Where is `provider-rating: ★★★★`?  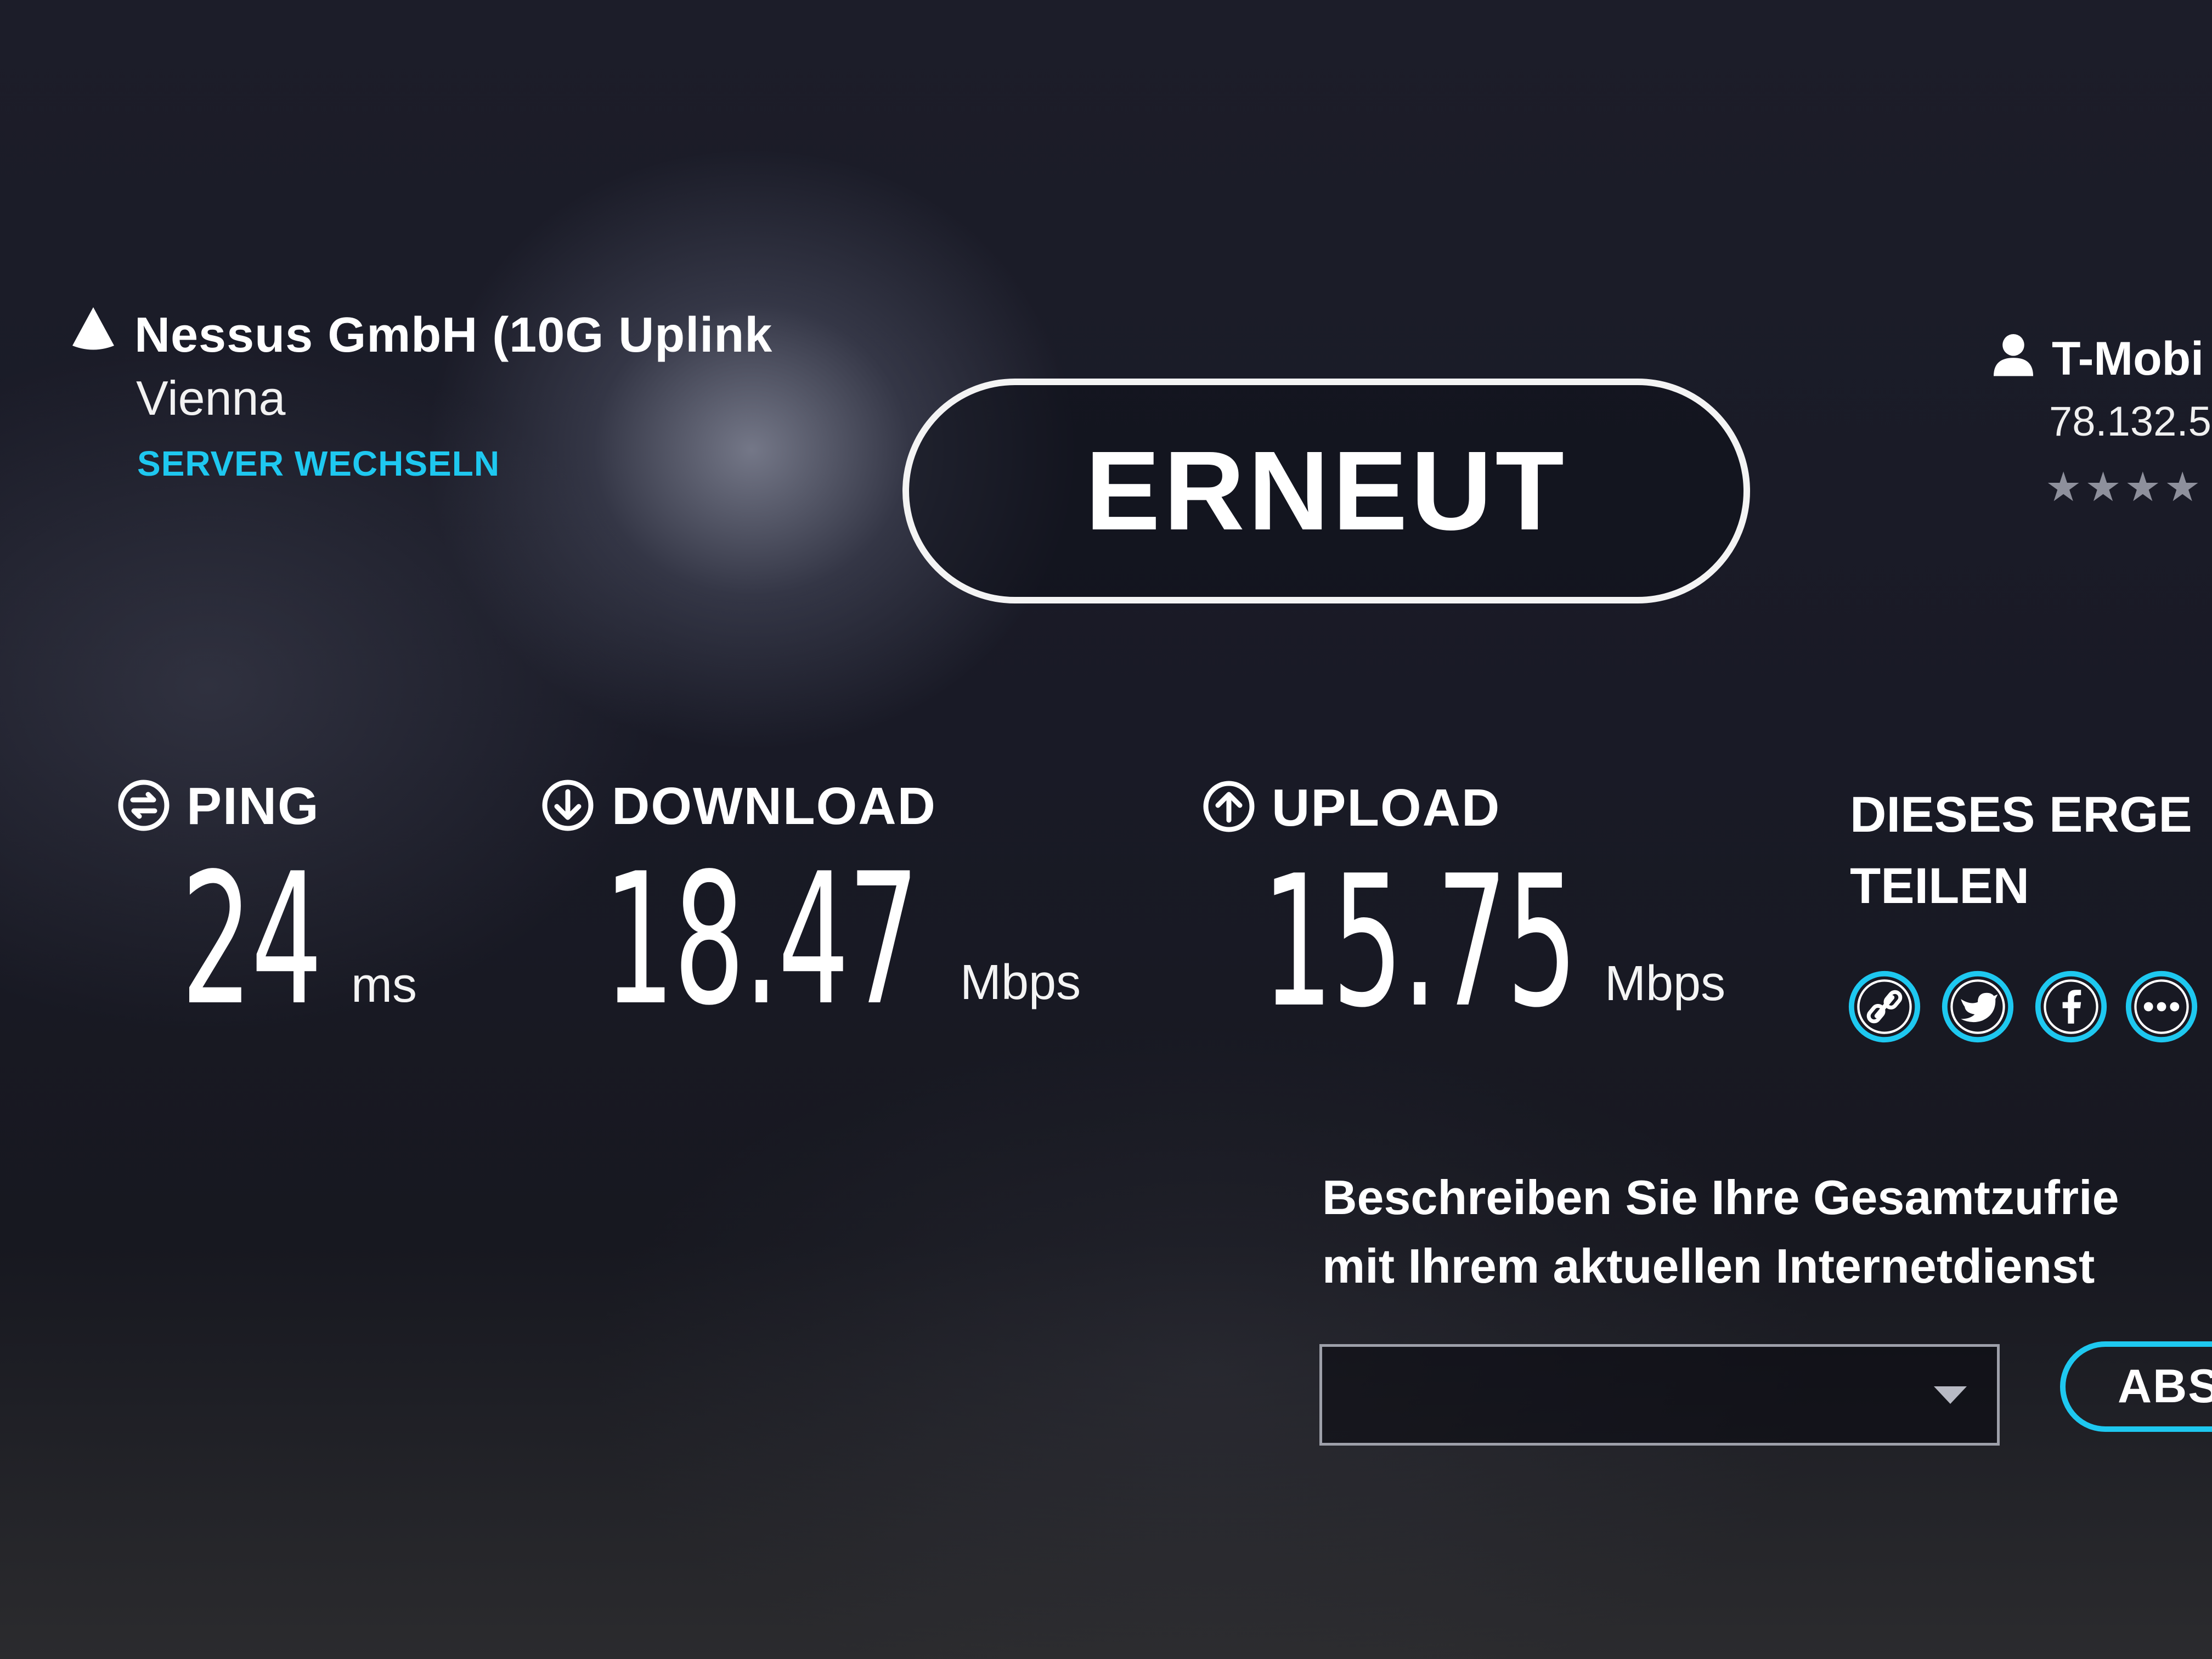
provider-rating: ★★★★ is located at coordinates (2124, 487).